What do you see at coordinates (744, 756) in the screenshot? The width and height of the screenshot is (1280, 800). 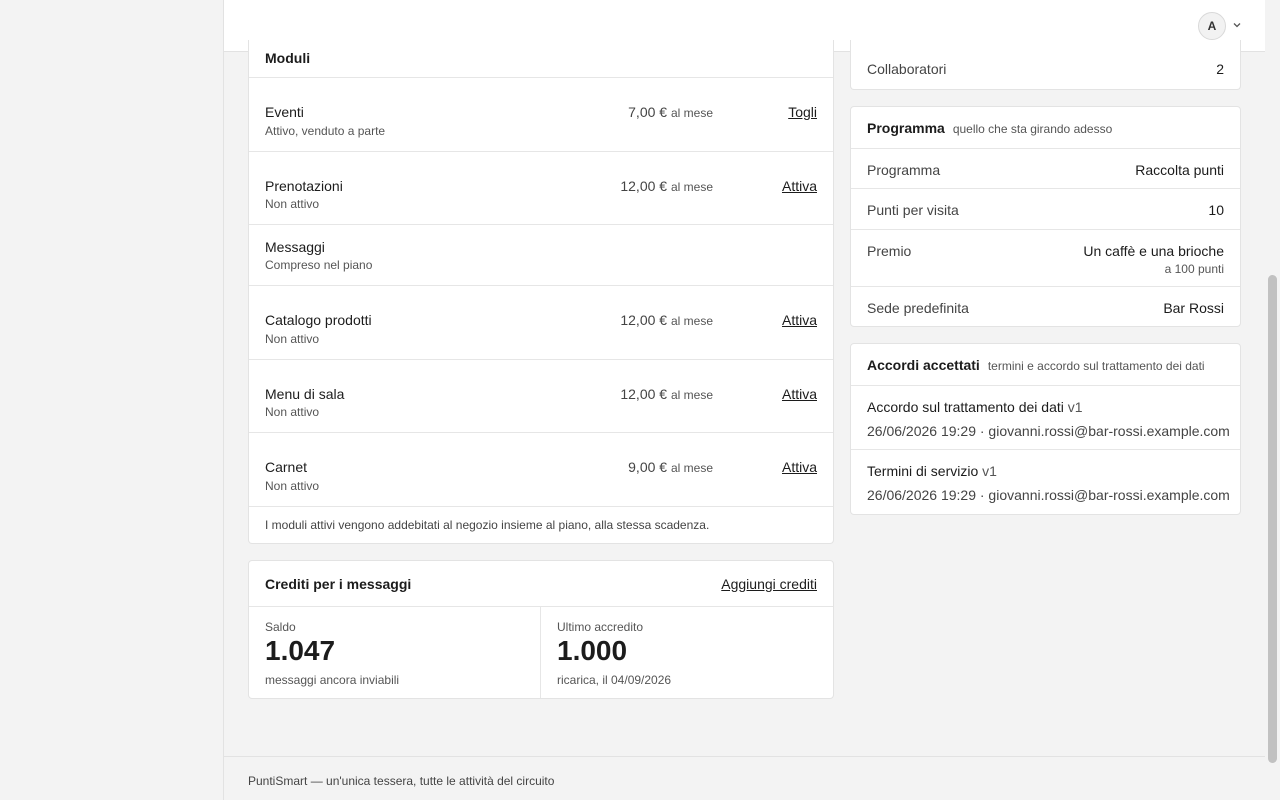 I see `footer-divider` at bounding box center [744, 756].